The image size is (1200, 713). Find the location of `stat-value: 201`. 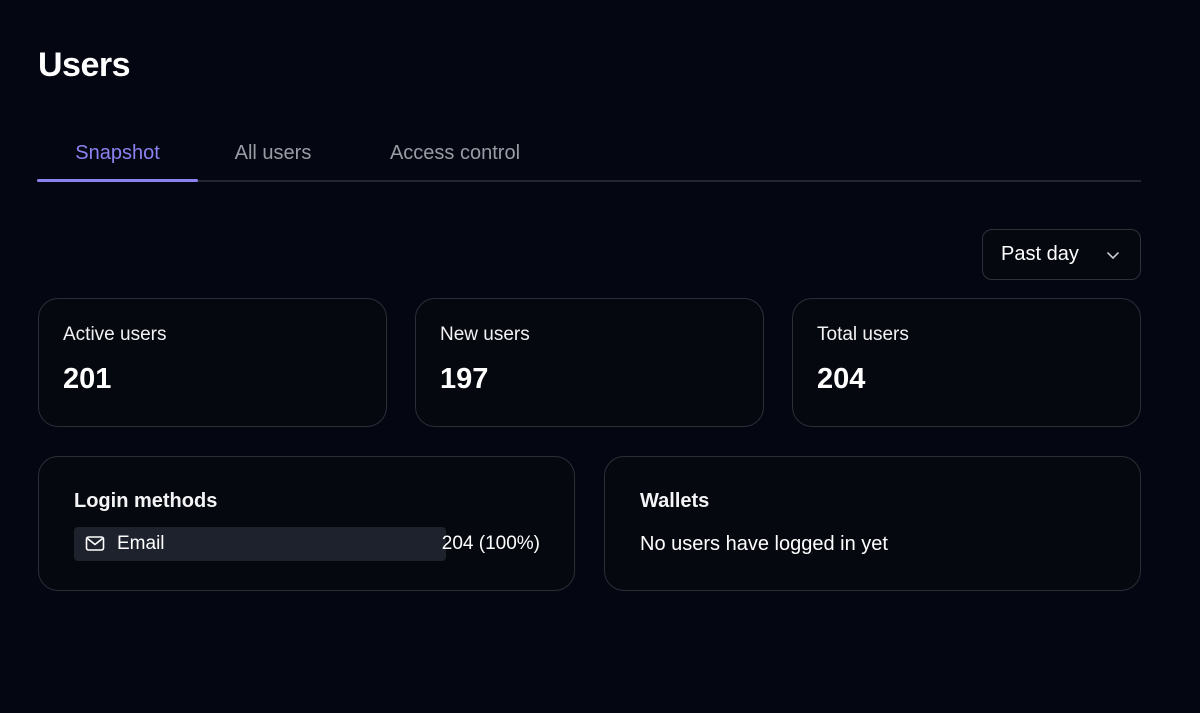

stat-value: 201 is located at coordinates (87, 379).